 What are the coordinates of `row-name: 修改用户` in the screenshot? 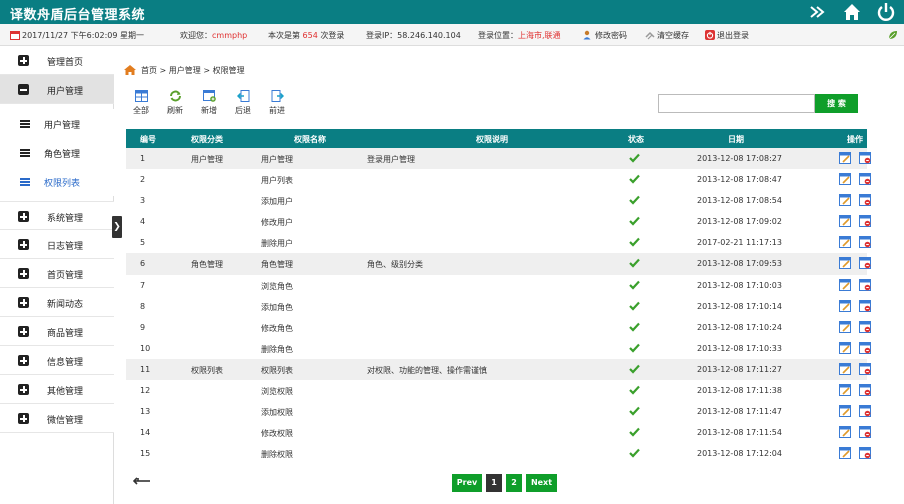 It's located at (277, 223).